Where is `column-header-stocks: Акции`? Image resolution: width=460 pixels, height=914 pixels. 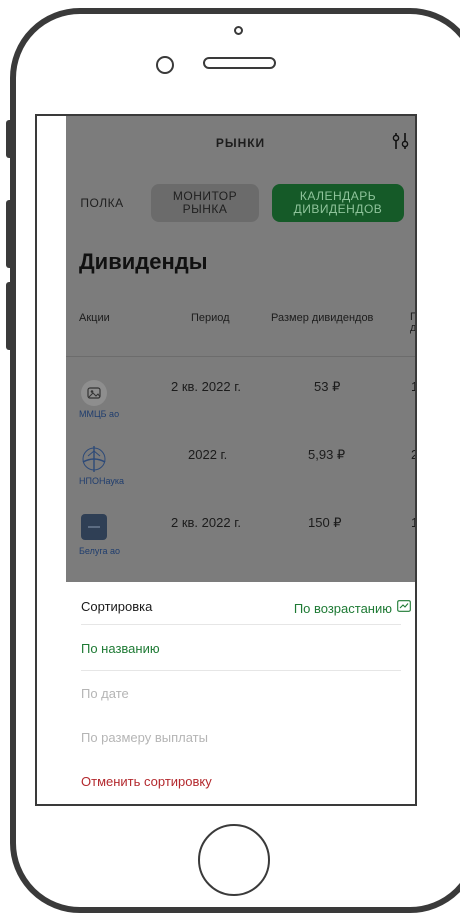
column-header-stocks: Акции is located at coordinates (94, 318).